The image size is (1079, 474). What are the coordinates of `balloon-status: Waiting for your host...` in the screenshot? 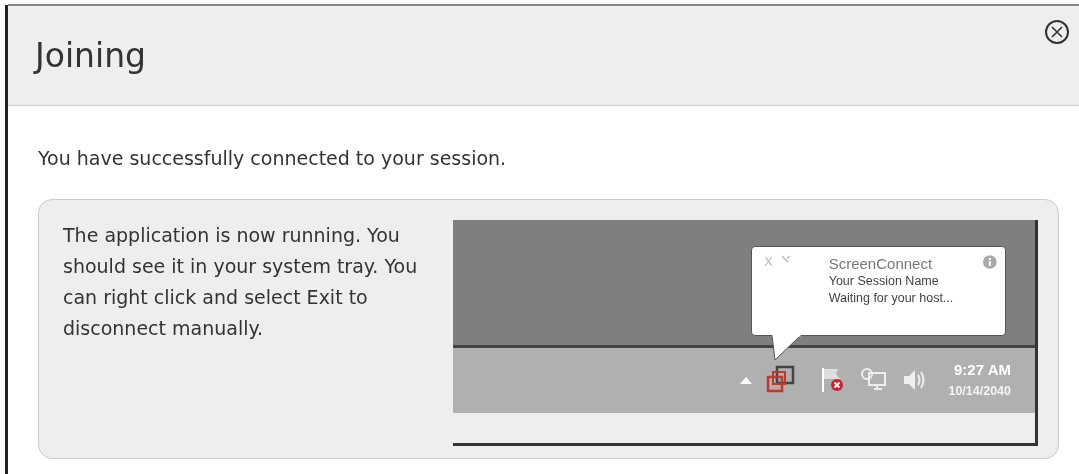 It's located at (891, 298).